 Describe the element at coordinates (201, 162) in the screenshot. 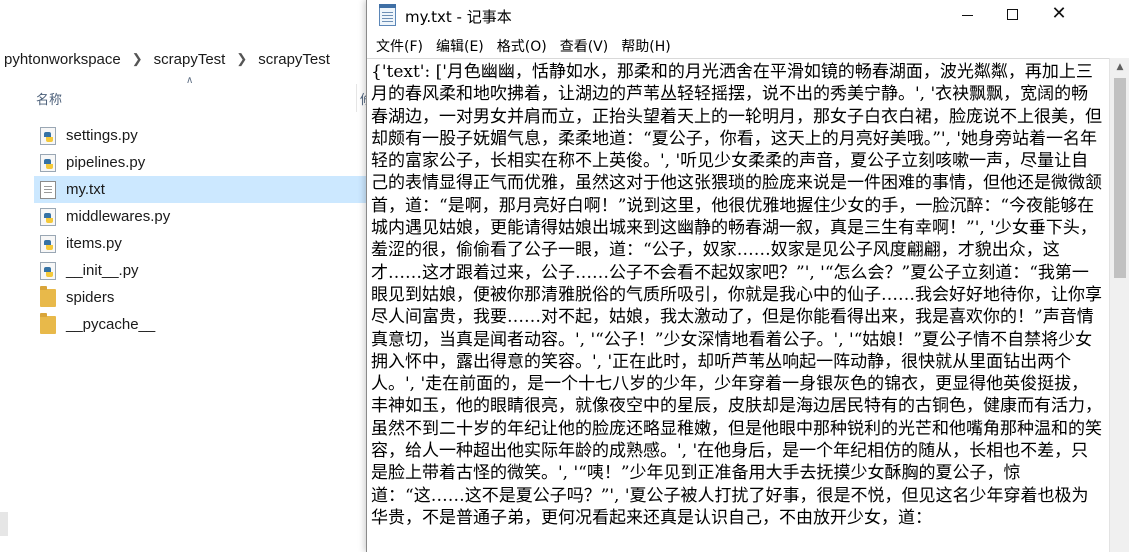

I see `file-row-pipelines: pipelines.py` at that location.